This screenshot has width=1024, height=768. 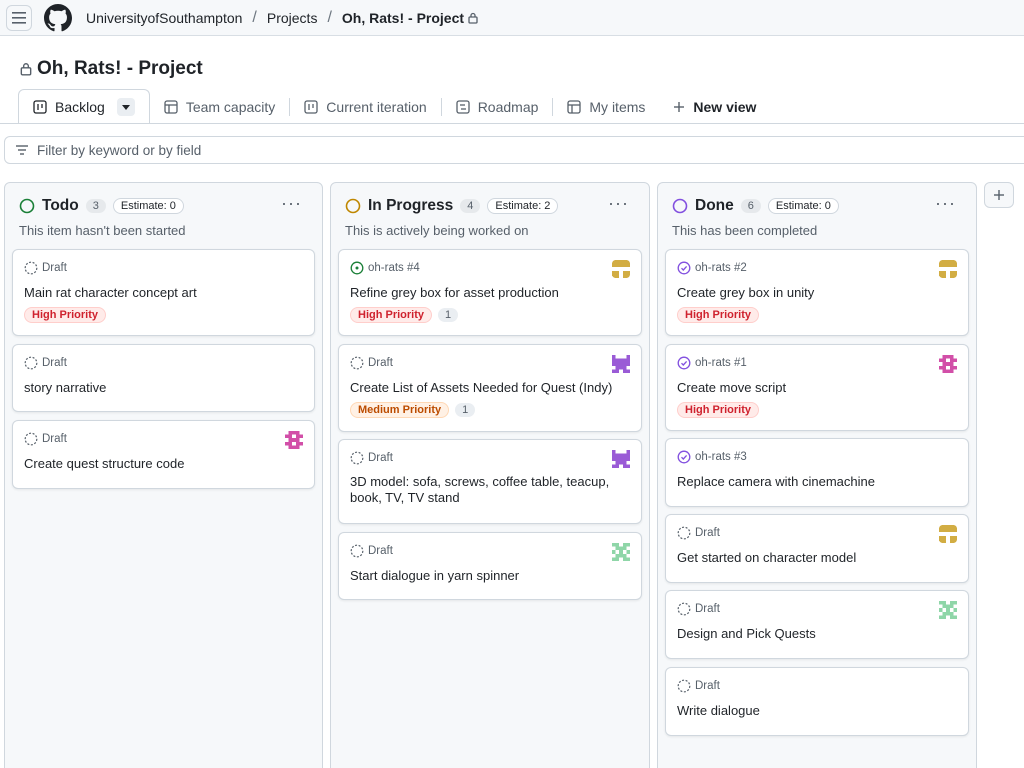 What do you see at coordinates (714, 107) in the screenshot?
I see `new-view-button: New view` at bounding box center [714, 107].